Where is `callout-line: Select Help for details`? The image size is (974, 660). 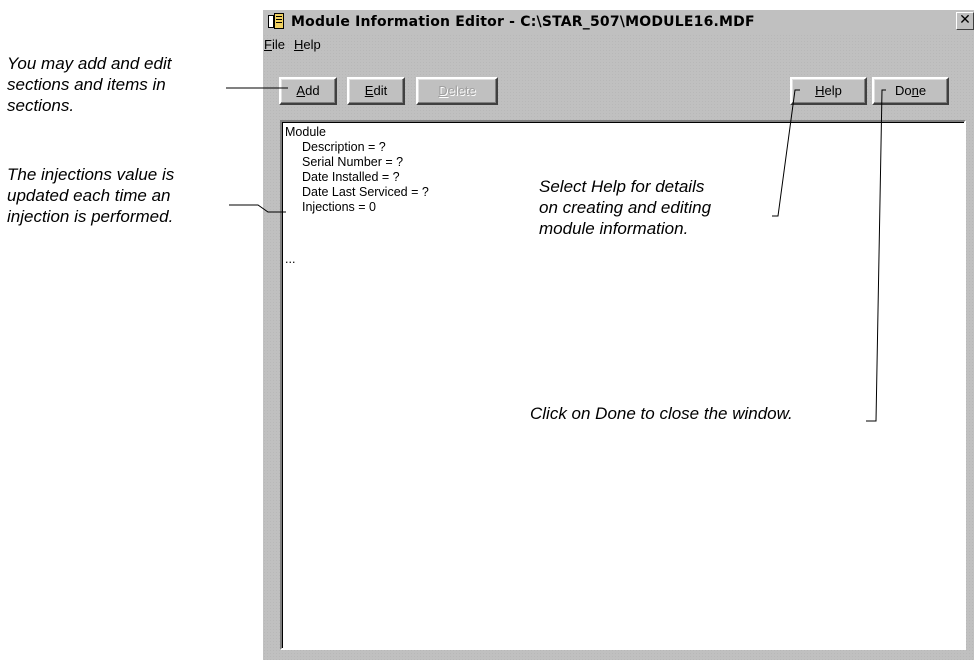 callout-line: Select Help for details is located at coordinates (622, 186).